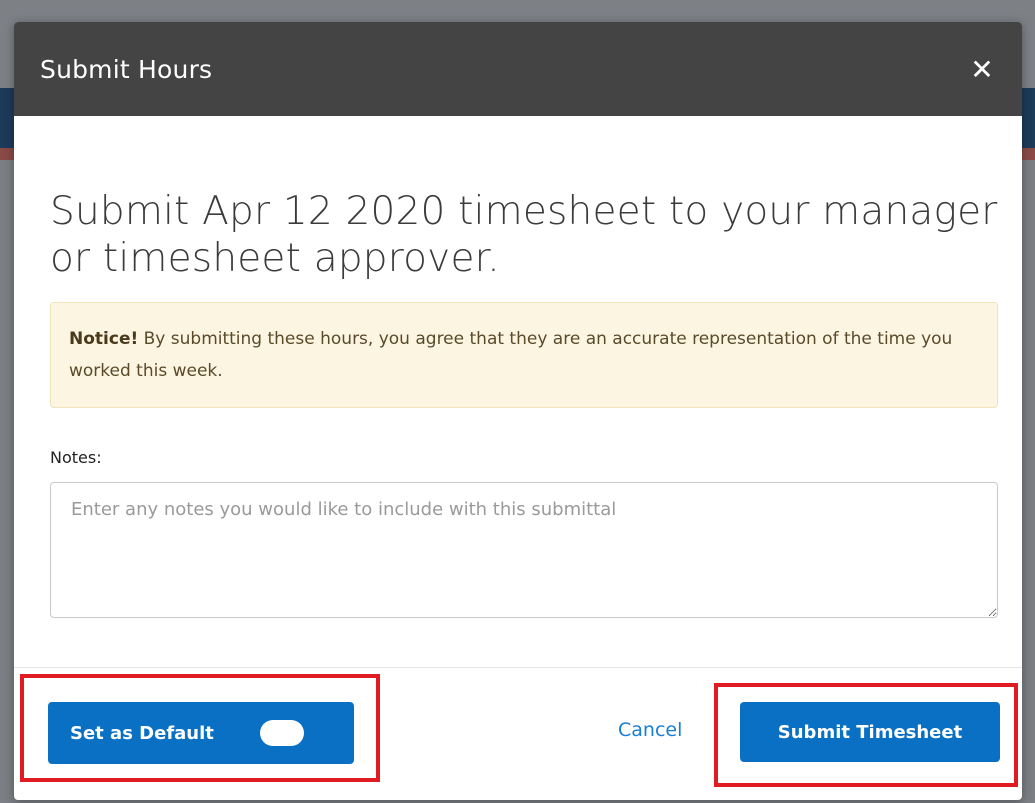 This screenshot has width=1035, height=803. I want to click on submit-timesheet-label: Submit Timesheet, so click(870, 732).